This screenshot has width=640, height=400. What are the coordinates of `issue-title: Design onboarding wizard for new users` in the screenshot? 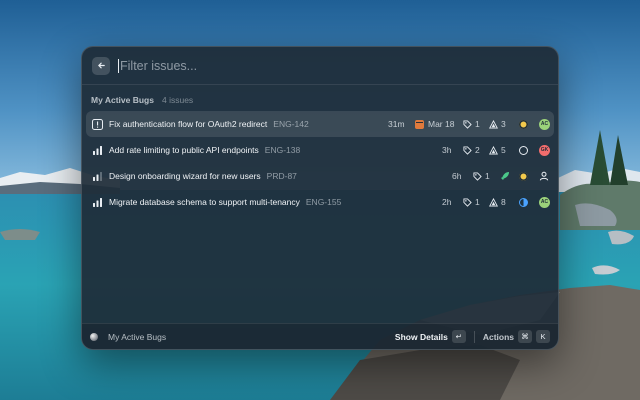 It's located at (185, 176).